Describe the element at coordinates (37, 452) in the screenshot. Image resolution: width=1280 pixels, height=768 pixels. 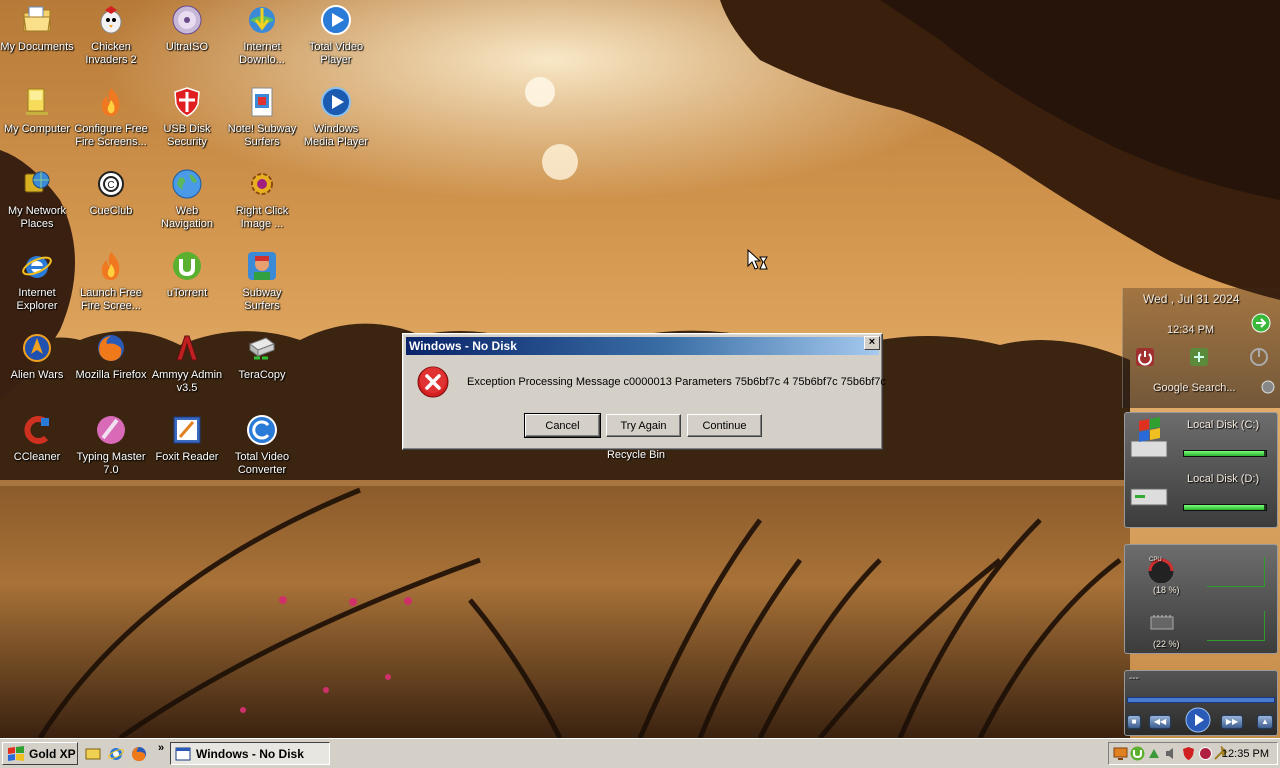
I see `desktop-icon-ccleaner: CCleaner` at that location.